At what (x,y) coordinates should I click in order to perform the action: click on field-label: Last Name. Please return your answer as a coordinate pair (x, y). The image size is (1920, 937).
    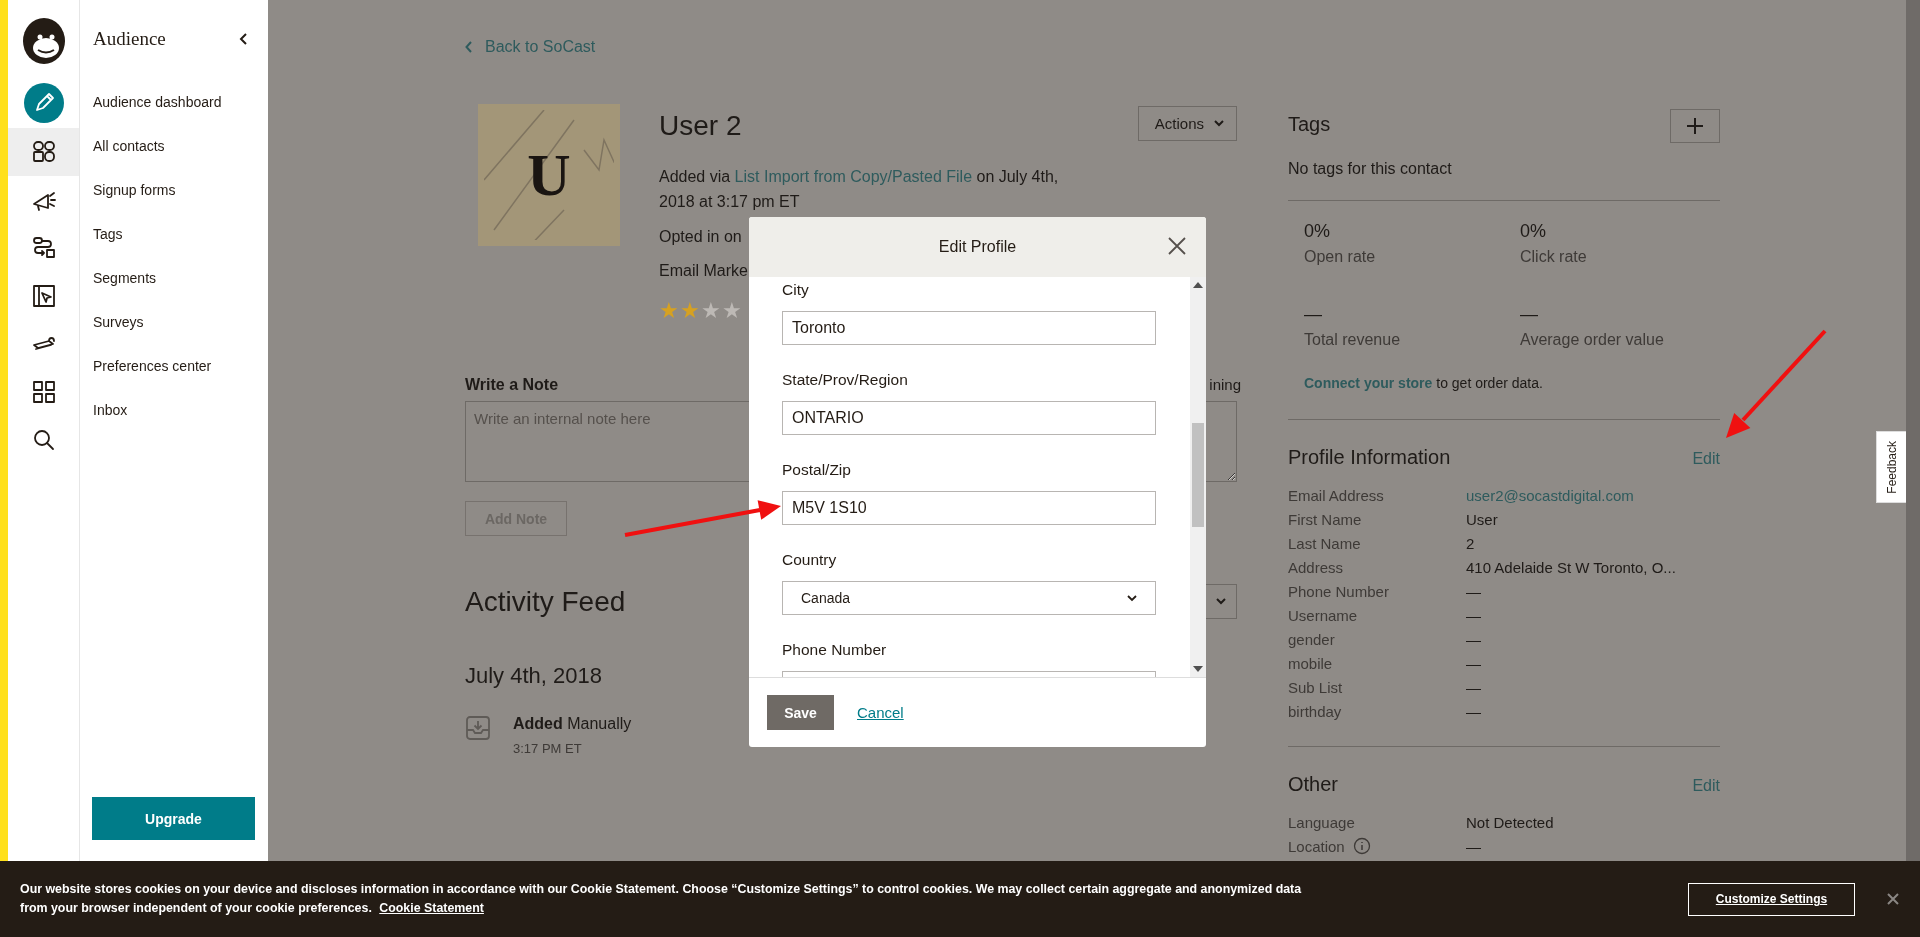
    Looking at the image, I should click on (1324, 543).